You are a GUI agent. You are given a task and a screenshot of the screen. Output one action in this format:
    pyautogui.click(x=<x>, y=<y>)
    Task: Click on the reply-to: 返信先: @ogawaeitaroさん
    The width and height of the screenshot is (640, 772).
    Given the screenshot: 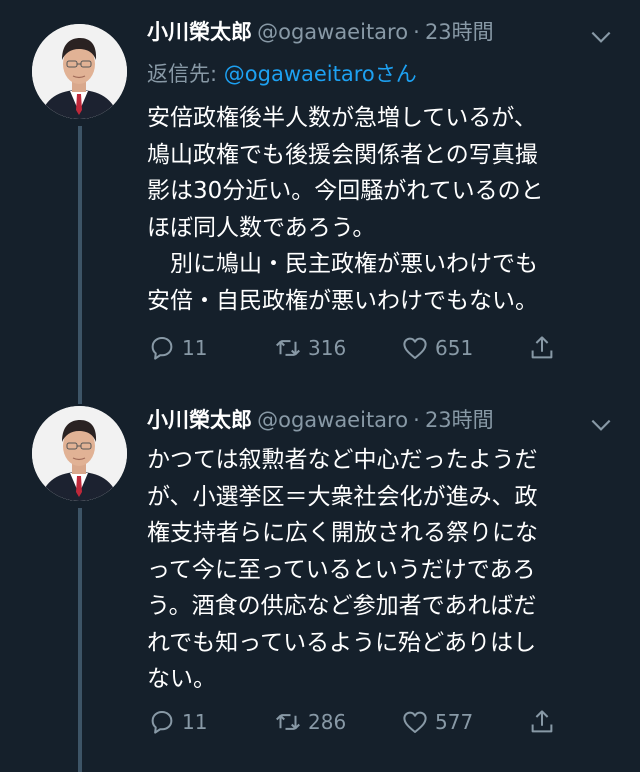 What is the action you would take?
    pyautogui.click(x=282, y=73)
    